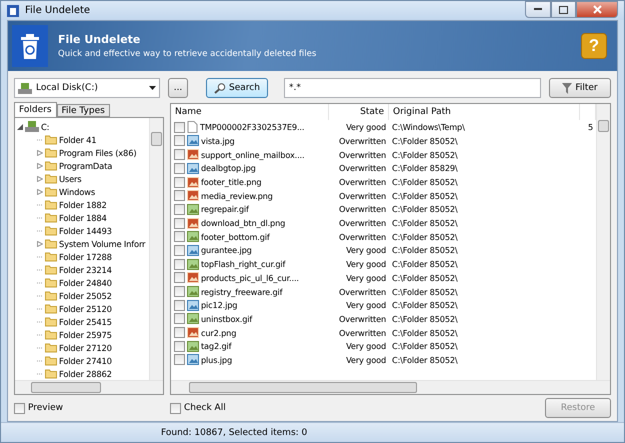 The height and width of the screenshot is (443, 625). I want to click on tree-item: Folder 25052, so click(85, 295).